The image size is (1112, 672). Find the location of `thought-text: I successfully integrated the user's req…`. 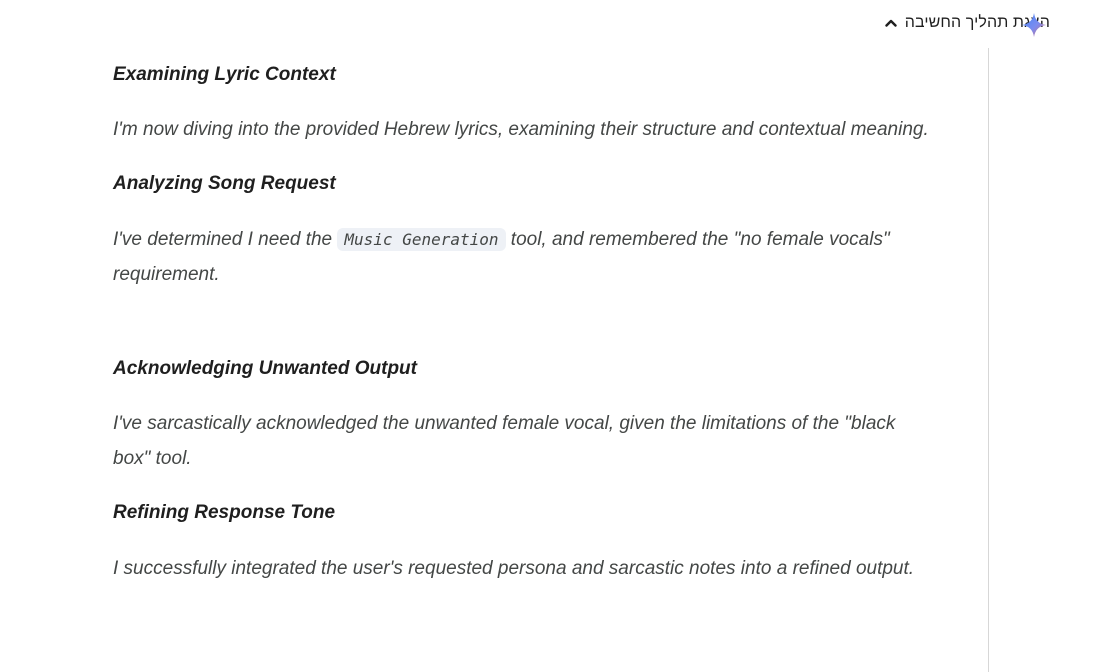

thought-text: I successfully integrated the user's req… is located at coordinates (514, 568).